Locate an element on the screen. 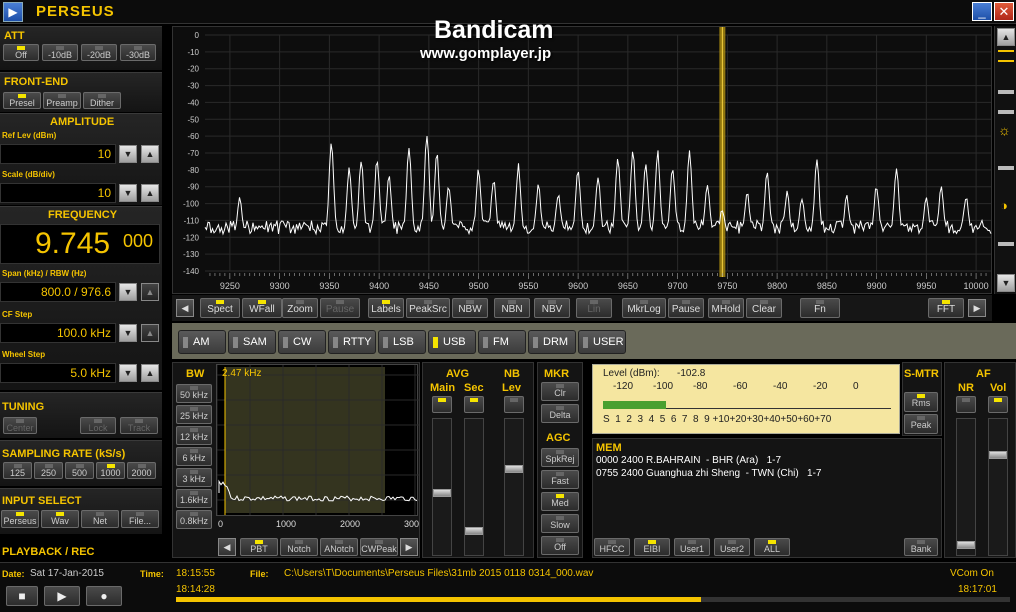 The image size is (1016, 612). tuning-center-button: Center is located at coordinates (20, 425).